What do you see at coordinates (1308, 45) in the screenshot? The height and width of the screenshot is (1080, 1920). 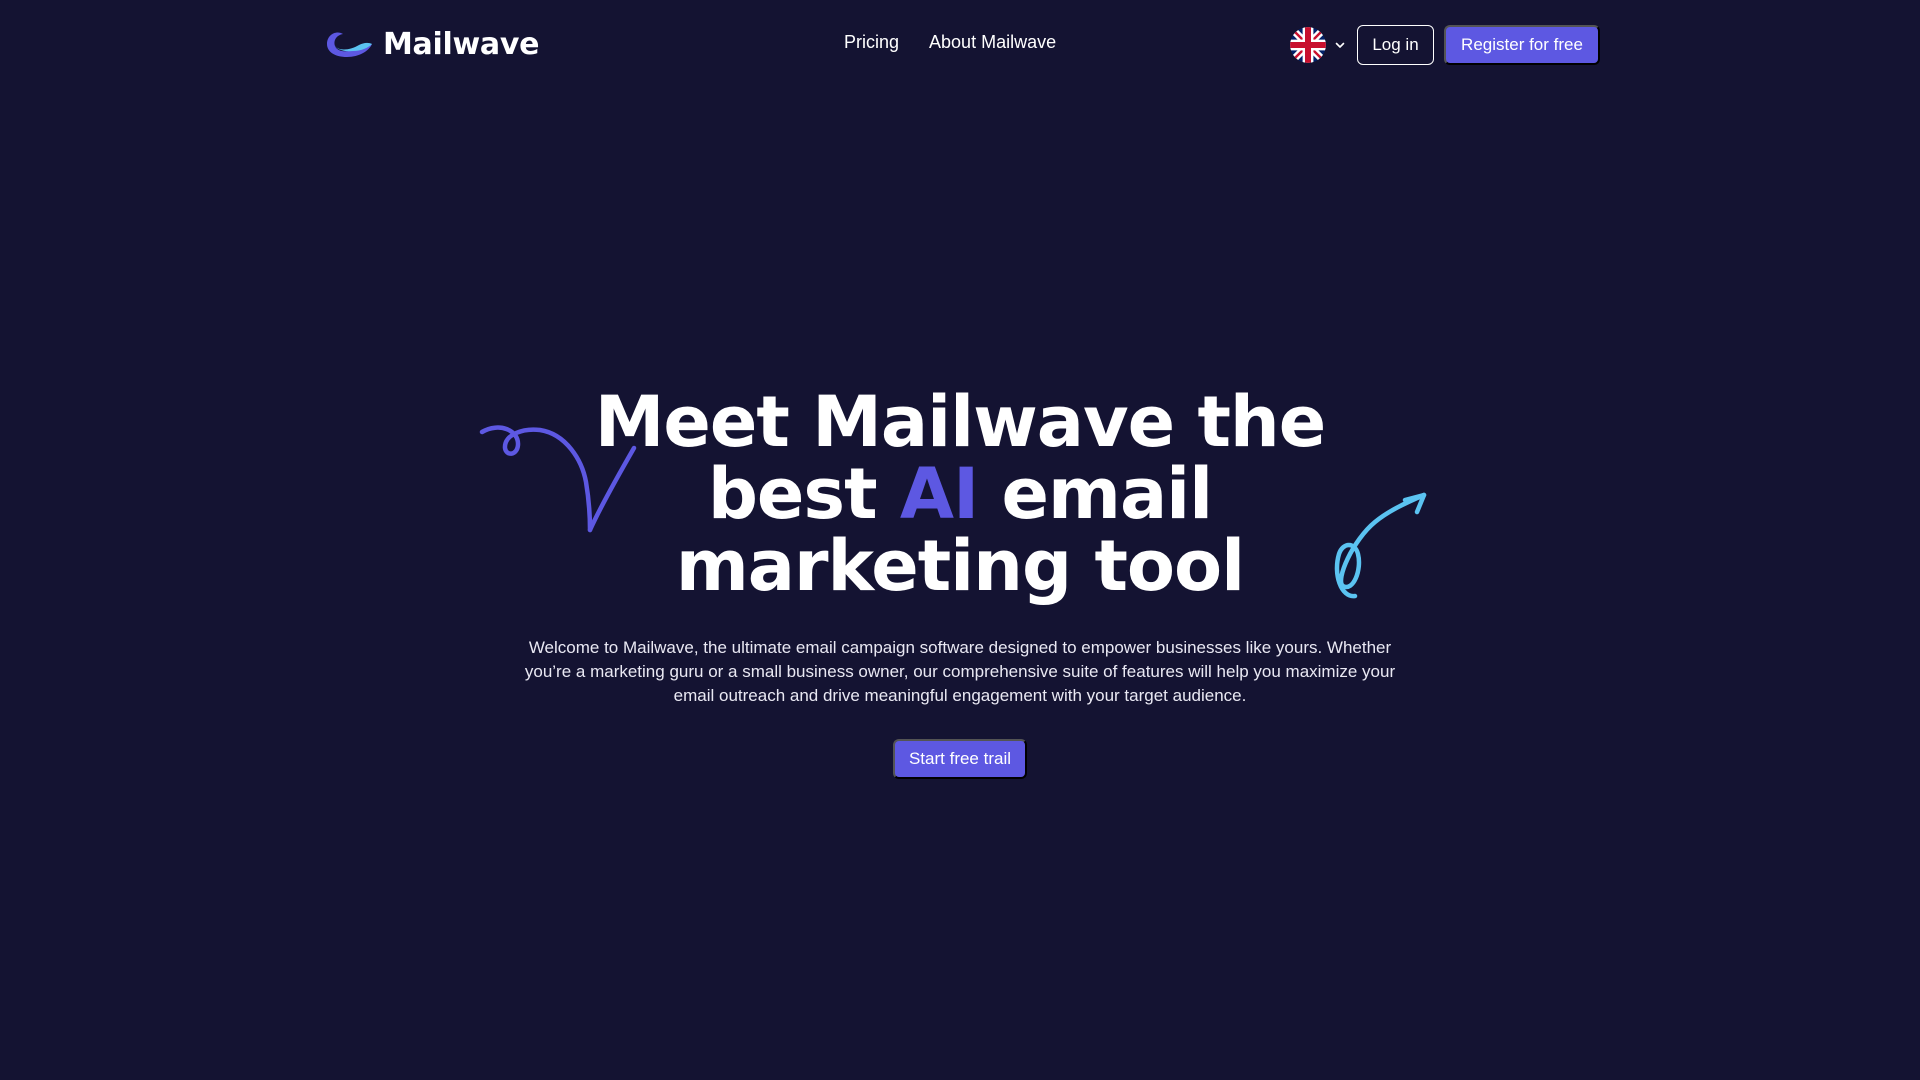 I see `uk-flag-icon` at bounding box center [1308, 45].